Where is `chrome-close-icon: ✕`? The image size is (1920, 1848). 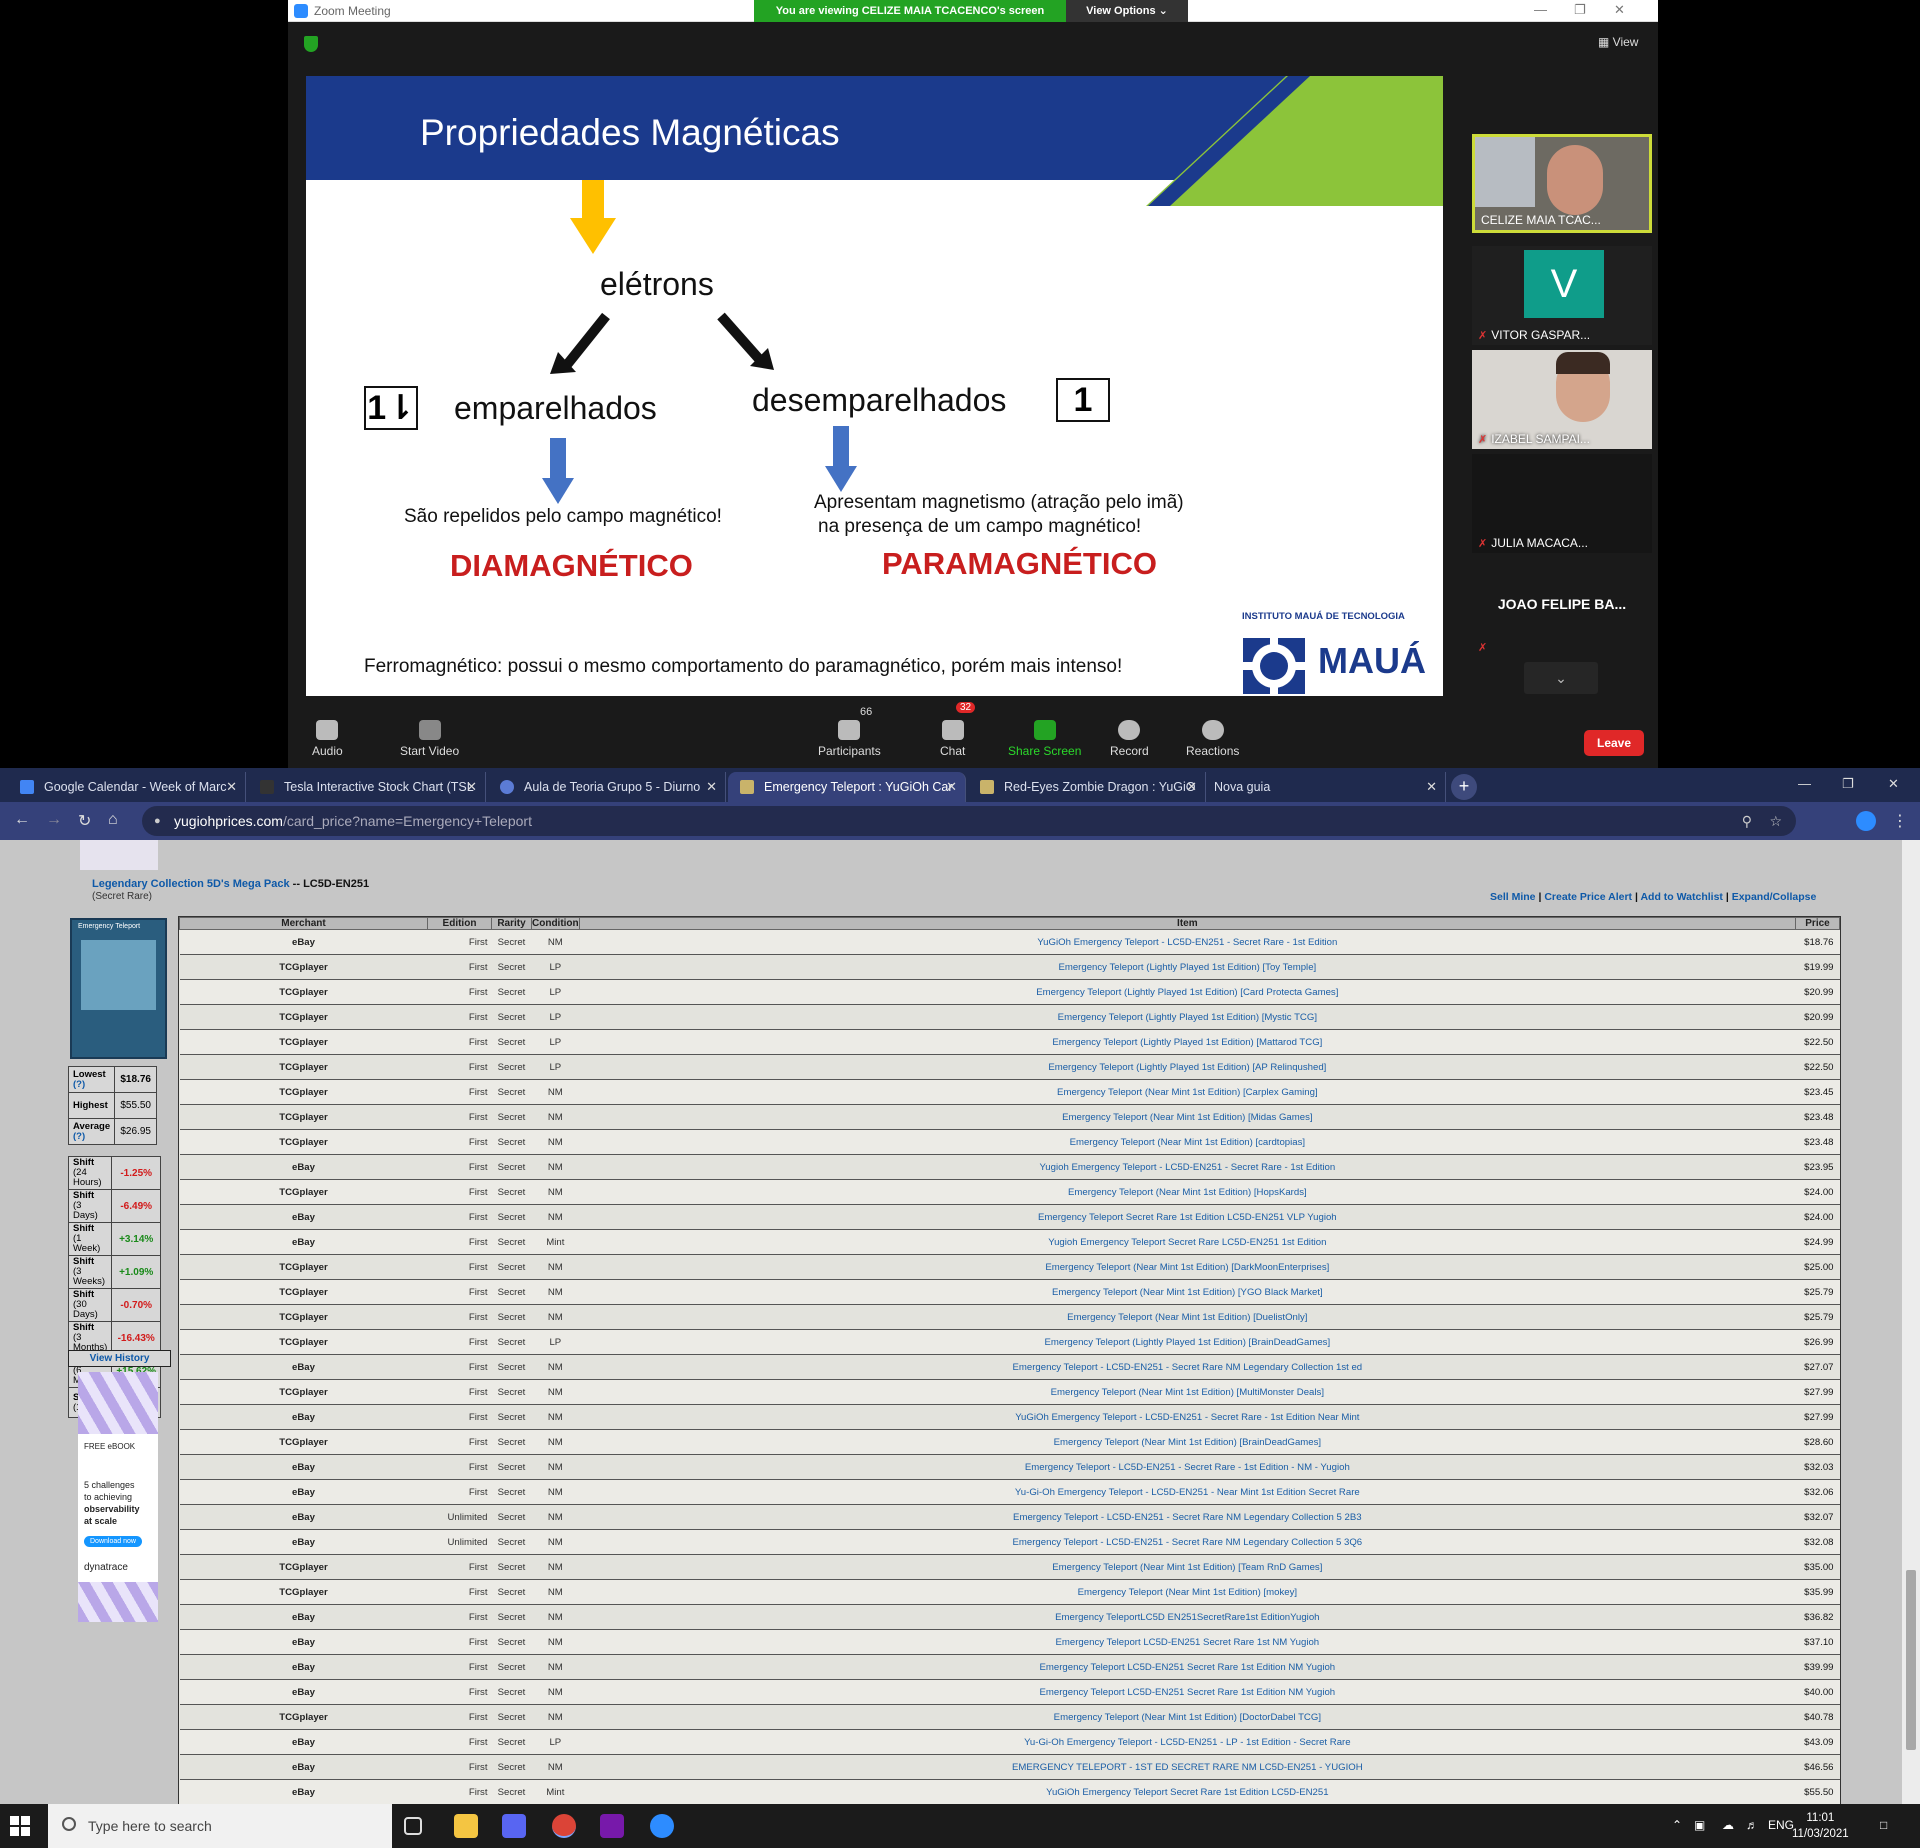
chrome-close-icon: ✕ is located at coordinates (1893, 784).